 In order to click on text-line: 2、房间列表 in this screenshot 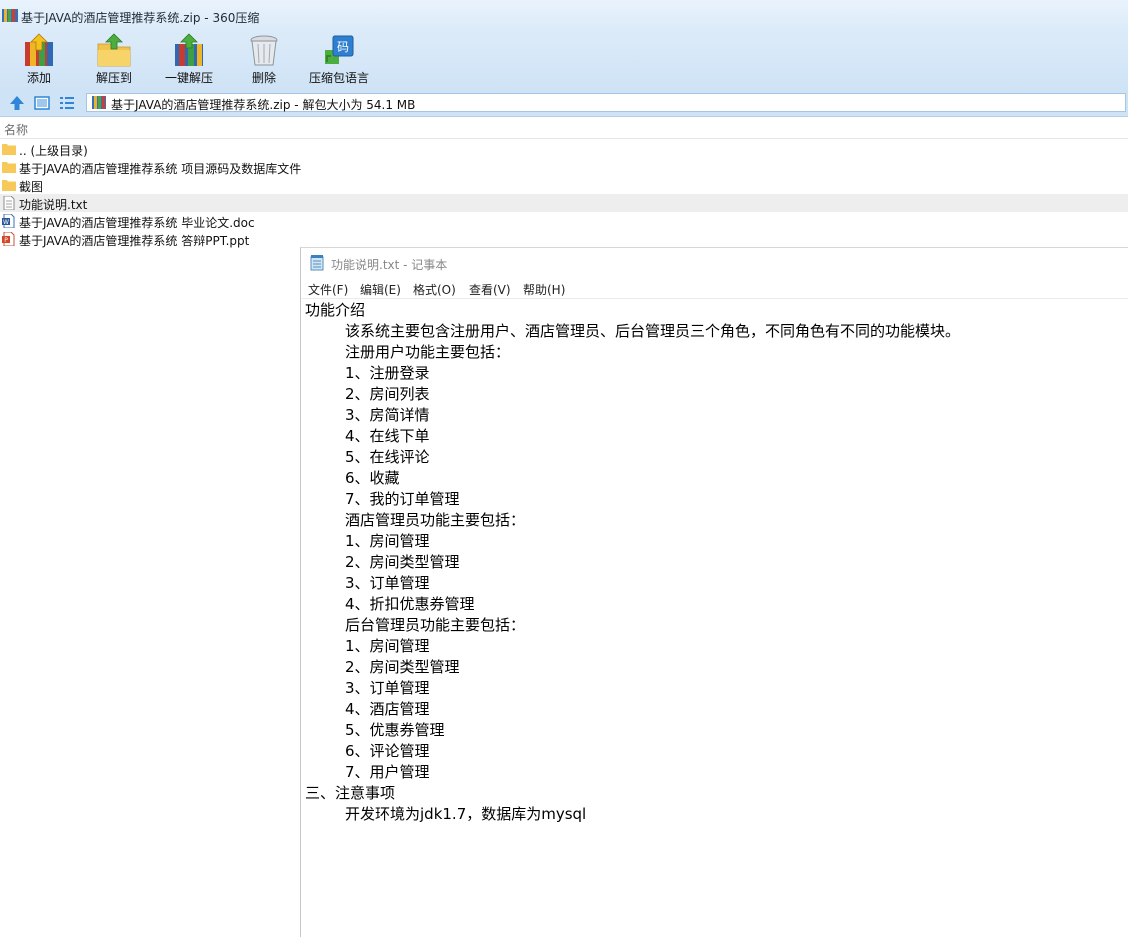, I will do `click(387, 394)`.